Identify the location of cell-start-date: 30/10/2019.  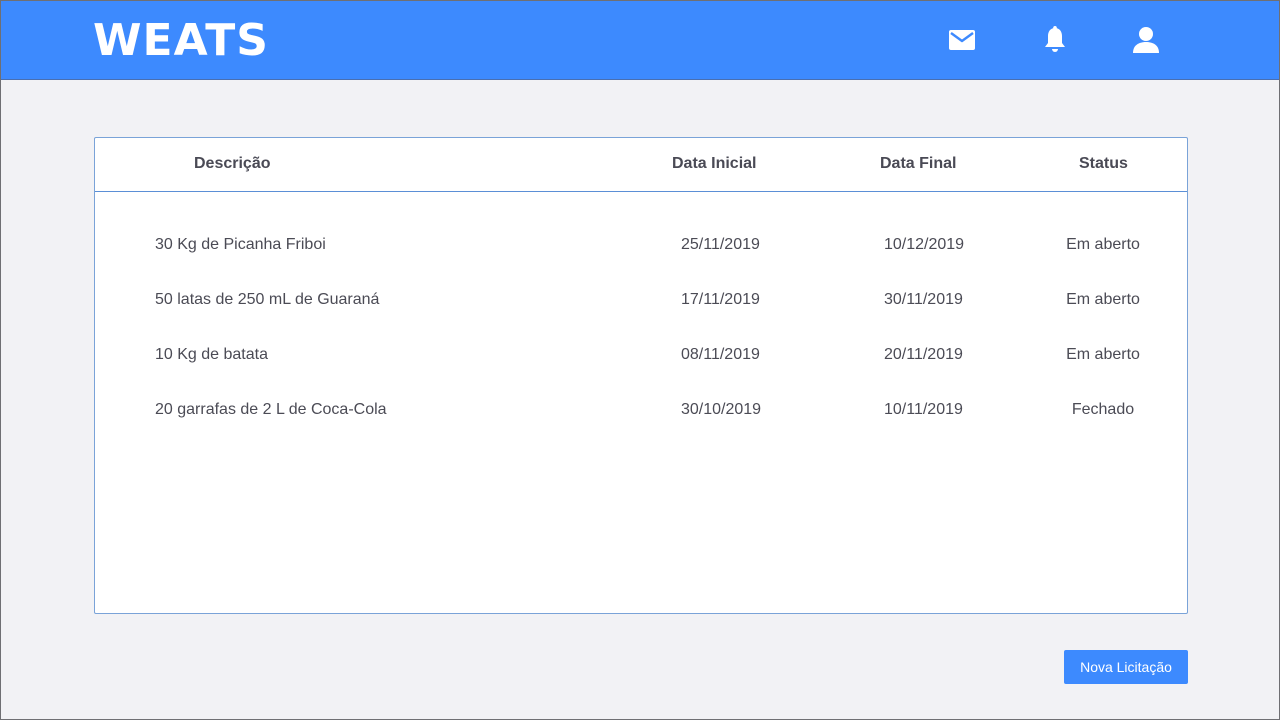
(721, 409).